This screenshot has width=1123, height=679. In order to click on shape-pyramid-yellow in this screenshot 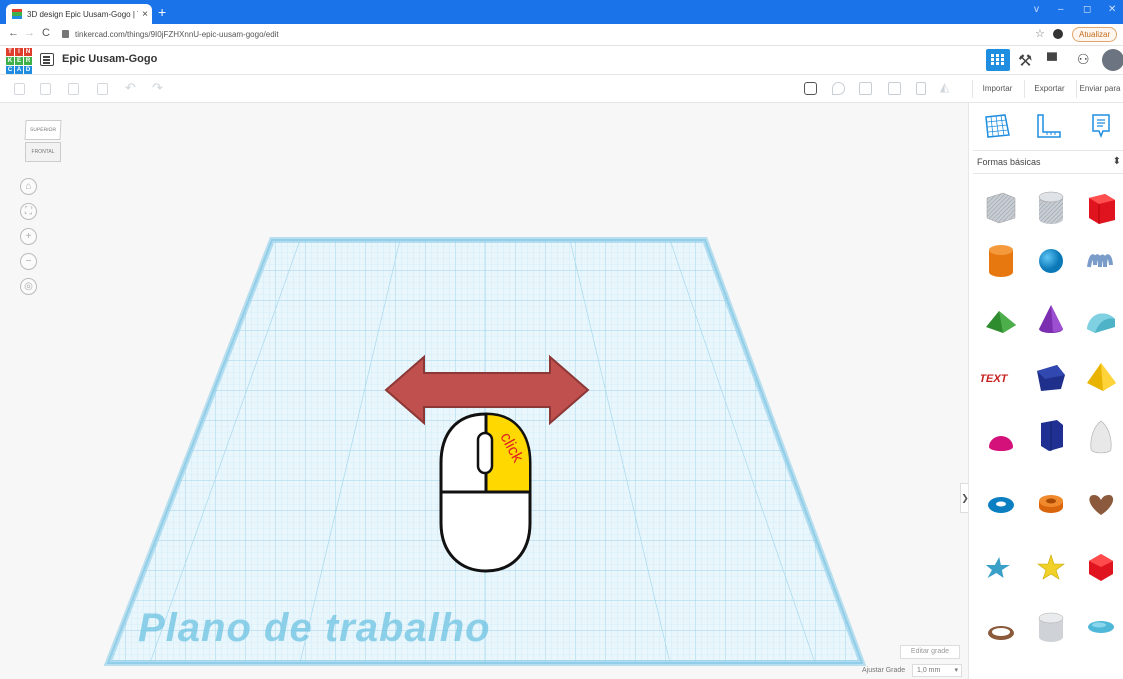, I will do `click(1101, 377)`.